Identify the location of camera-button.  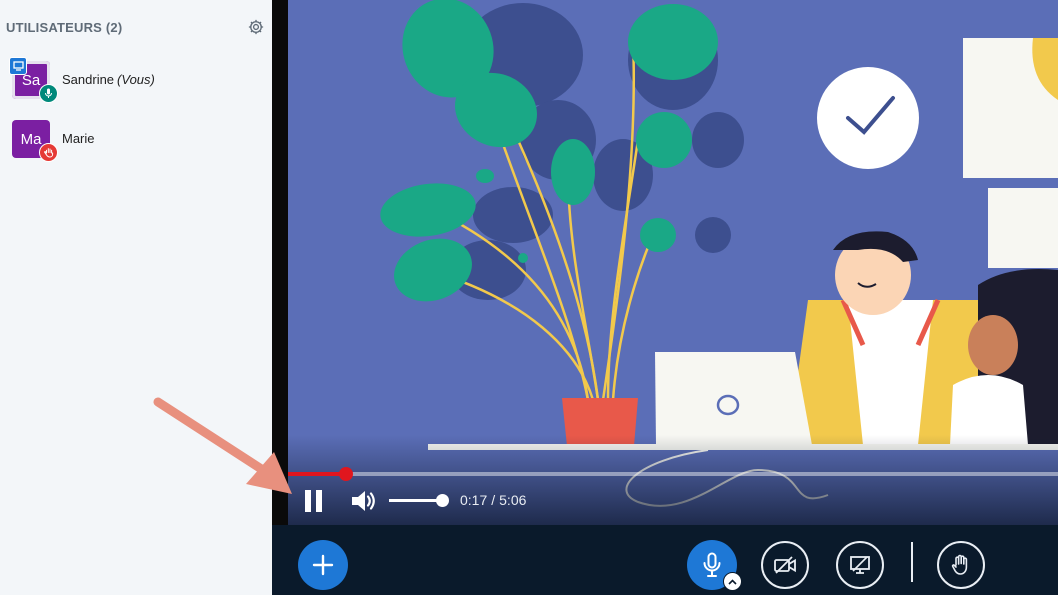
(785, 565).